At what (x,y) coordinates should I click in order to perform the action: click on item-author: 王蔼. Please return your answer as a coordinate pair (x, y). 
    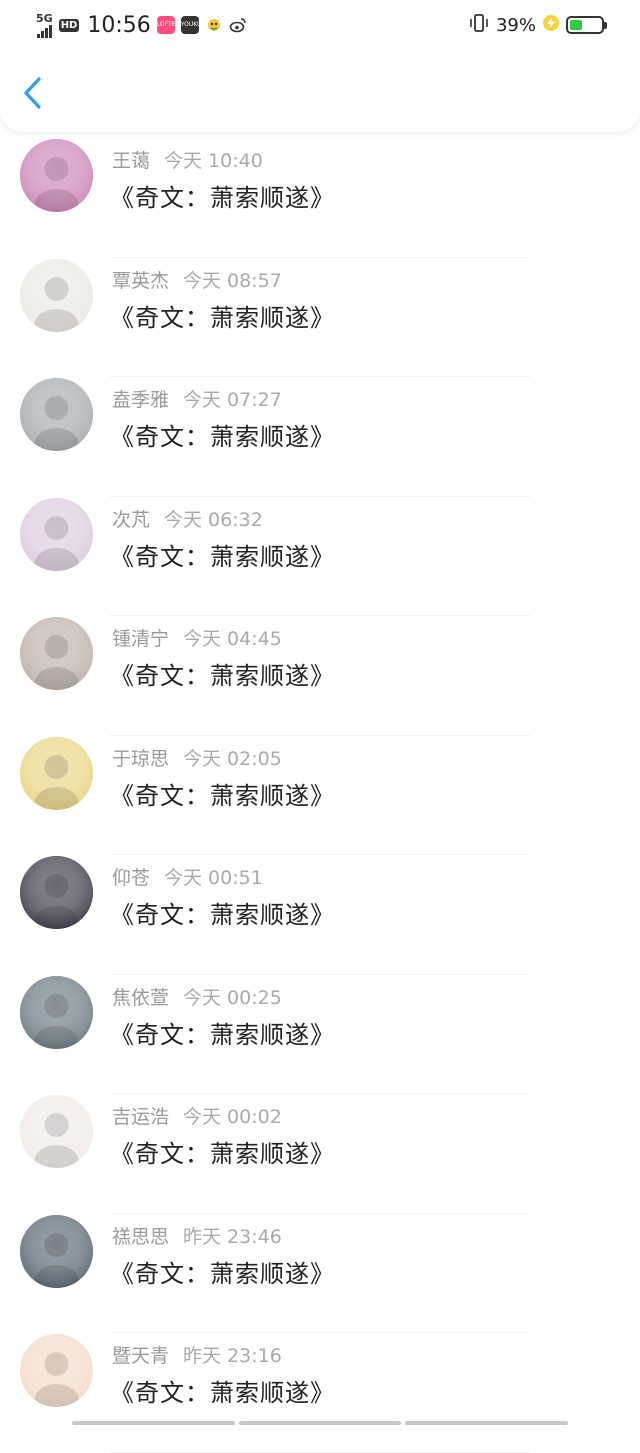
    Looking at the image, I should click on (131, 161).